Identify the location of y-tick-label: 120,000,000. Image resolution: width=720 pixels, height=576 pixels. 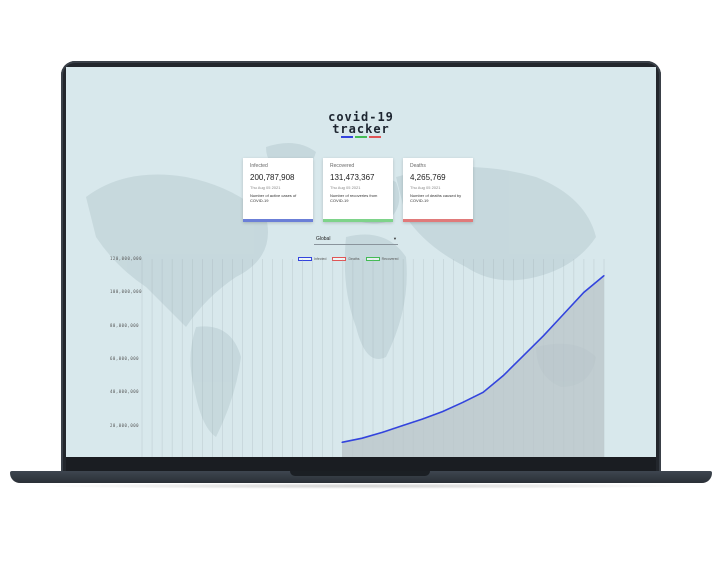
(126, 258).